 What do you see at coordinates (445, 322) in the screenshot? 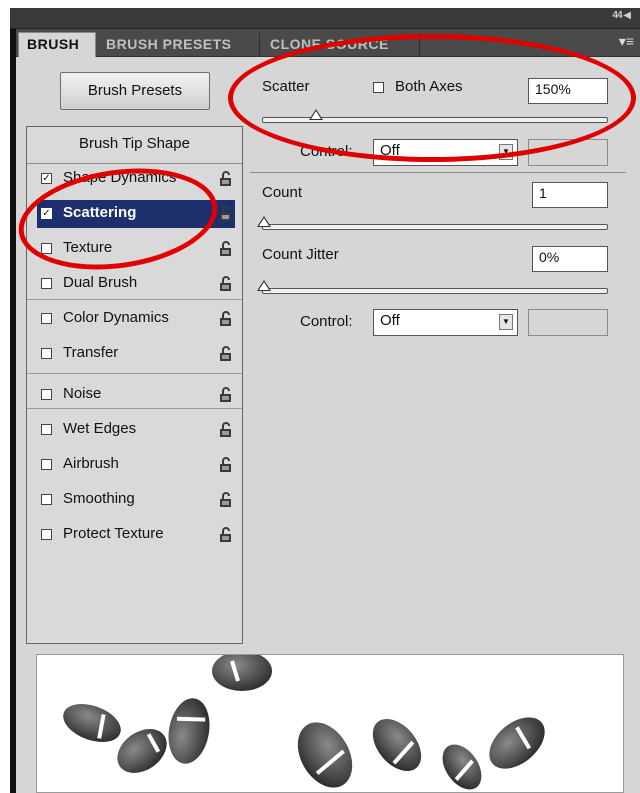
I see `count-jitter-control-select: Off ▼` at bounding box center [445, 322].